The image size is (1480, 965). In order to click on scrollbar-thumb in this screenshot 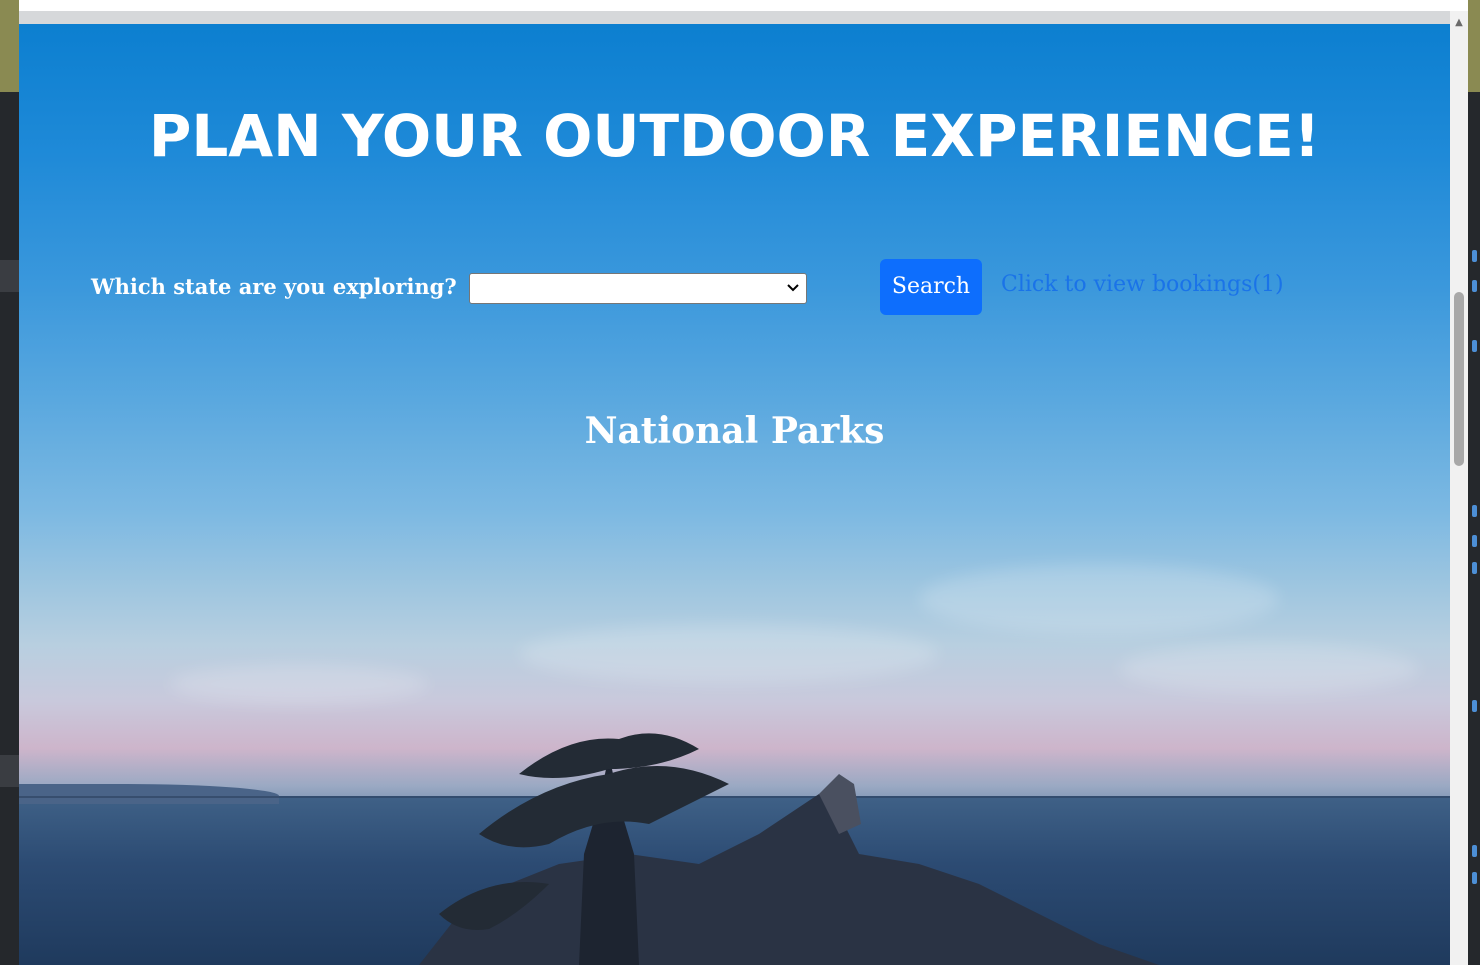, I will do `click(1459, 379)`.